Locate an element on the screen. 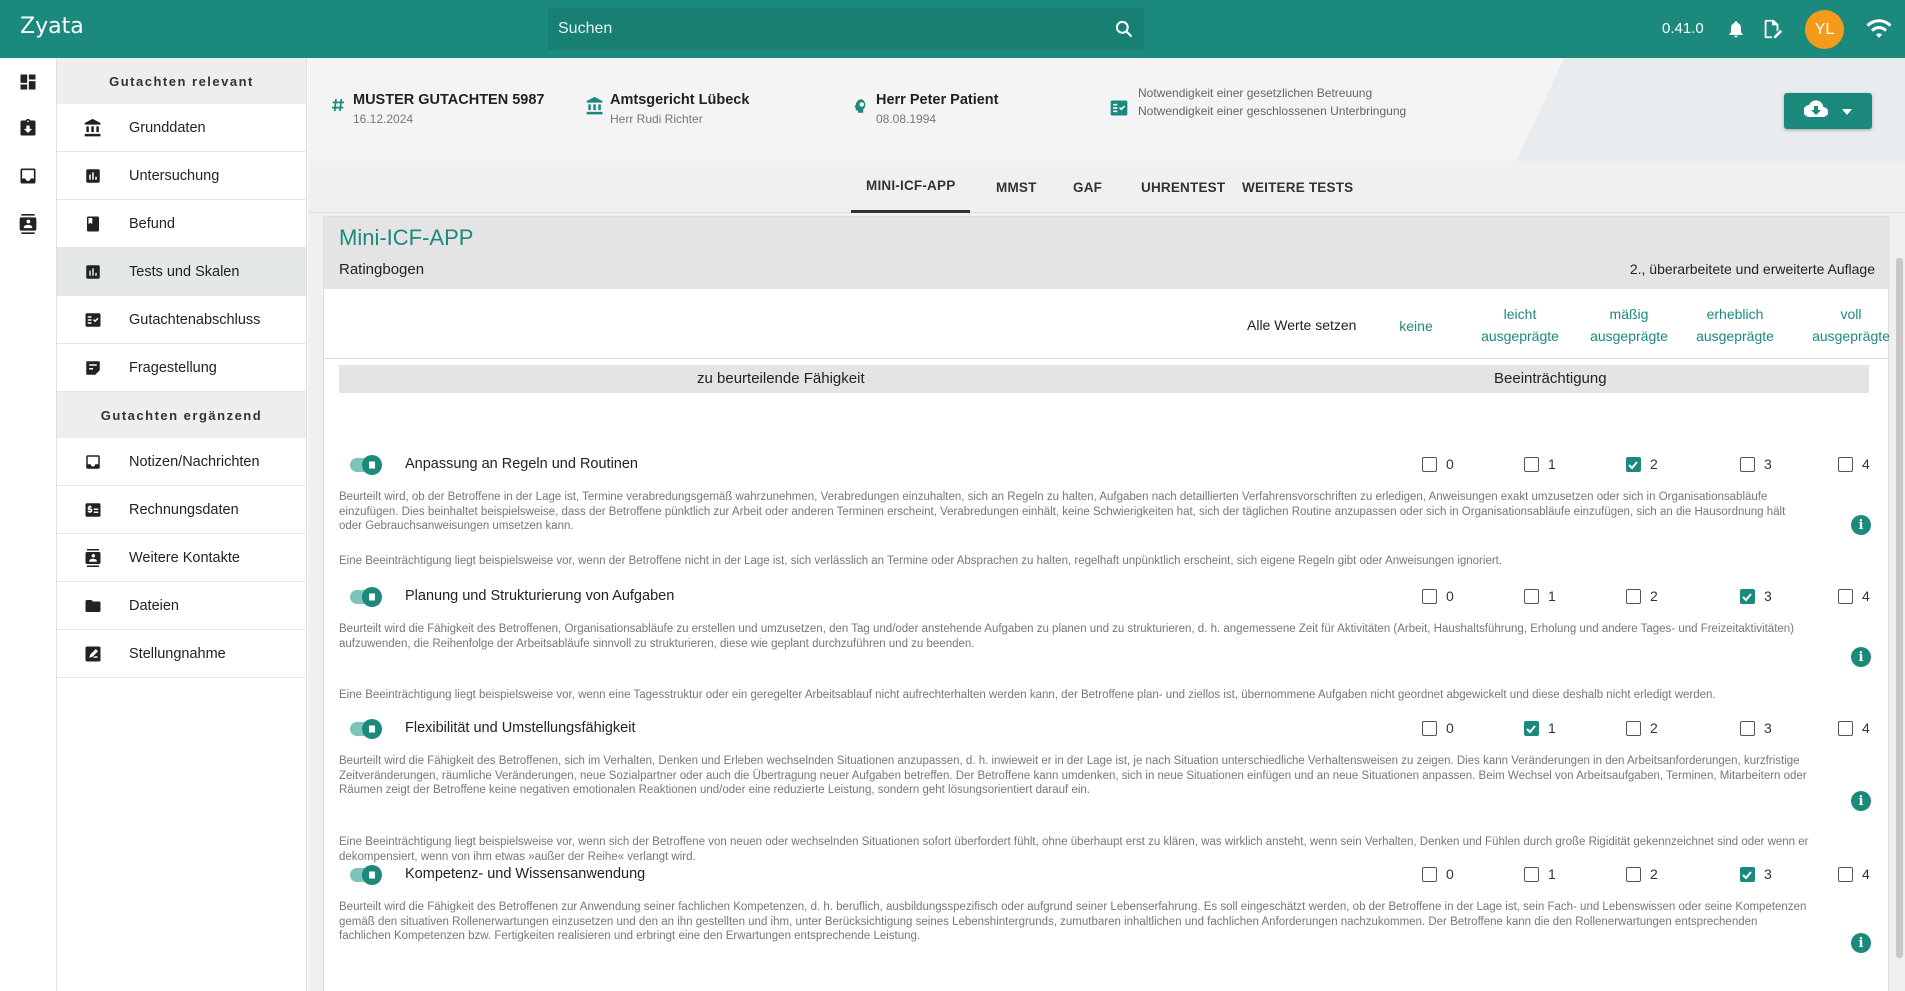  tab-uhrentest: UHRENTEST is located at coordinates (1183, 187).